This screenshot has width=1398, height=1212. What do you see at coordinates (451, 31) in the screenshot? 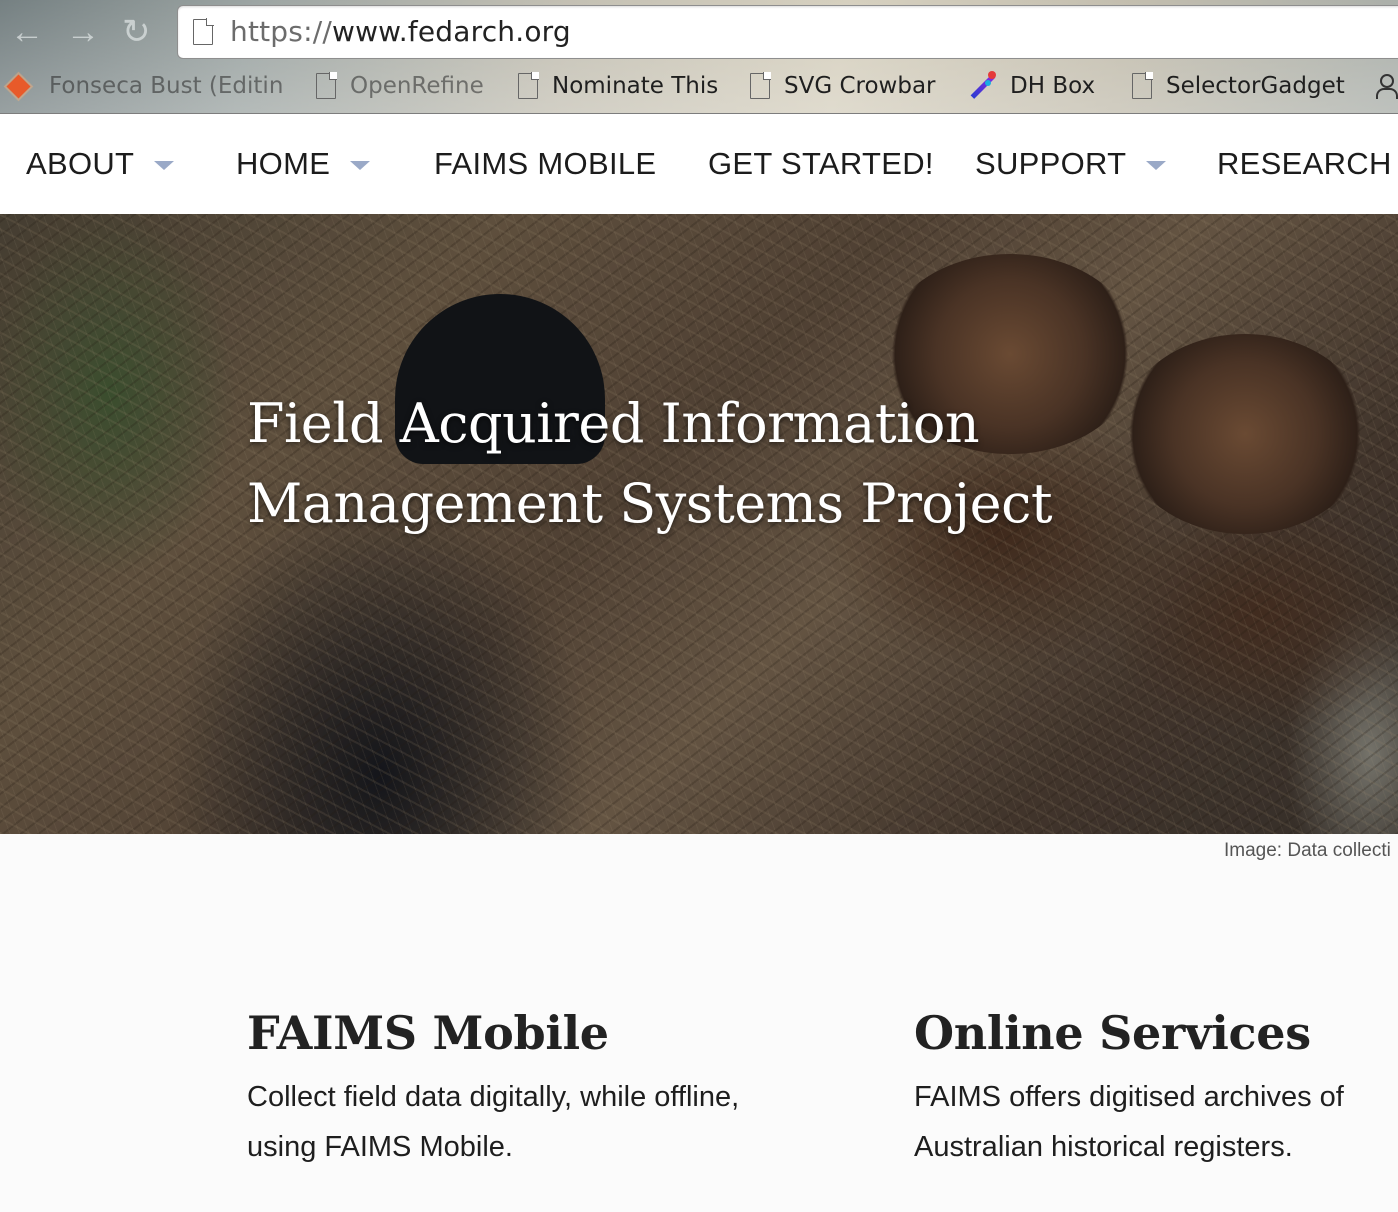
I see `url-host: www.fedarch.org` at bounding box center [451, 31].